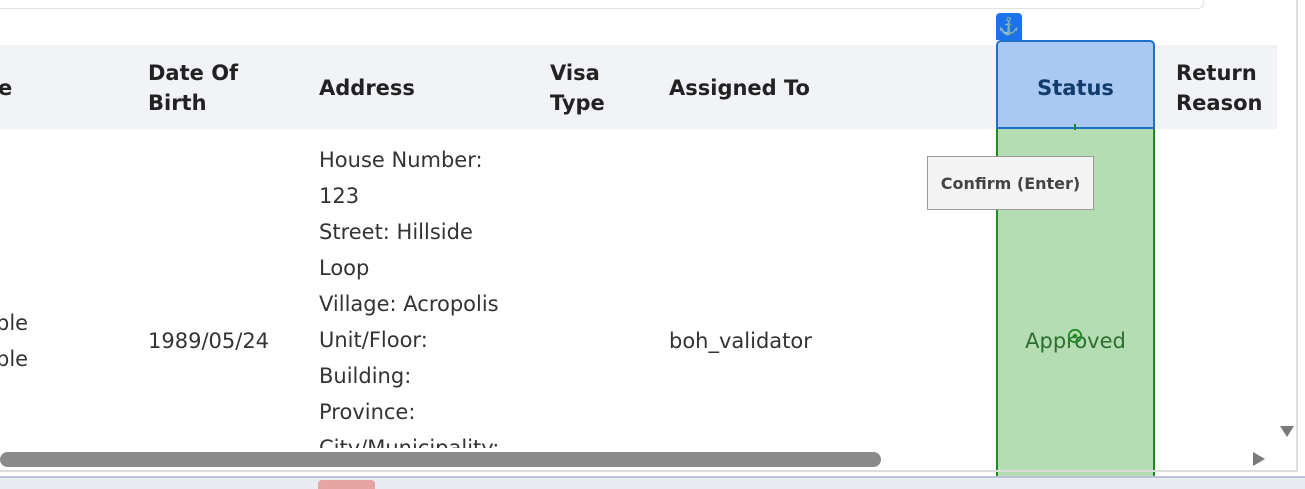 This screenshot has width=1305, height=489. What do you see at coordinates (1297, 235) in the screenshot?
I see `container-right-edge` at bounding box center [1297, 235].